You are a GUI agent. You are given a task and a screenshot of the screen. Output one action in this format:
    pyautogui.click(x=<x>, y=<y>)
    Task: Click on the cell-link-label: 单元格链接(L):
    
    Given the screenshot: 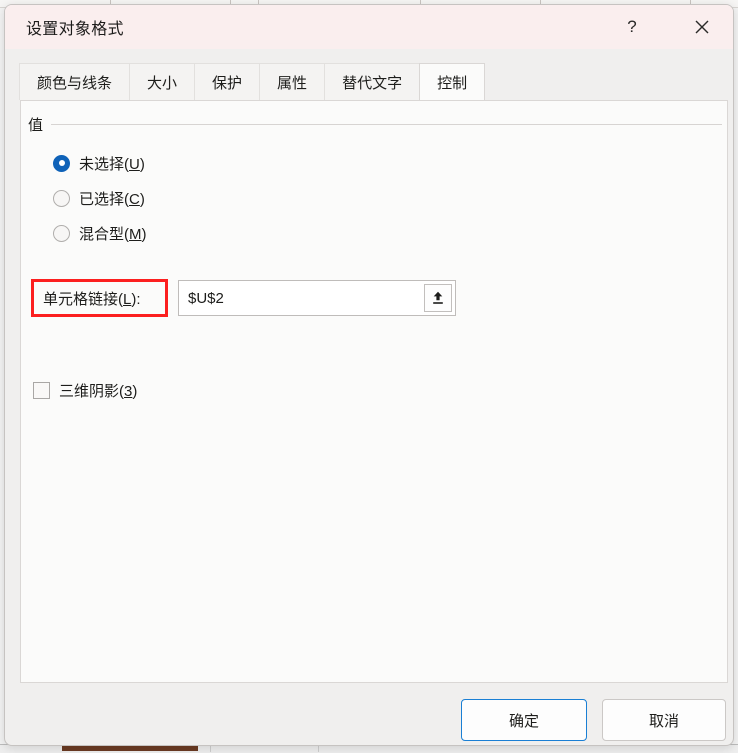 What is the action you would take?
    pyautogui.click(x=92, y=298)
    